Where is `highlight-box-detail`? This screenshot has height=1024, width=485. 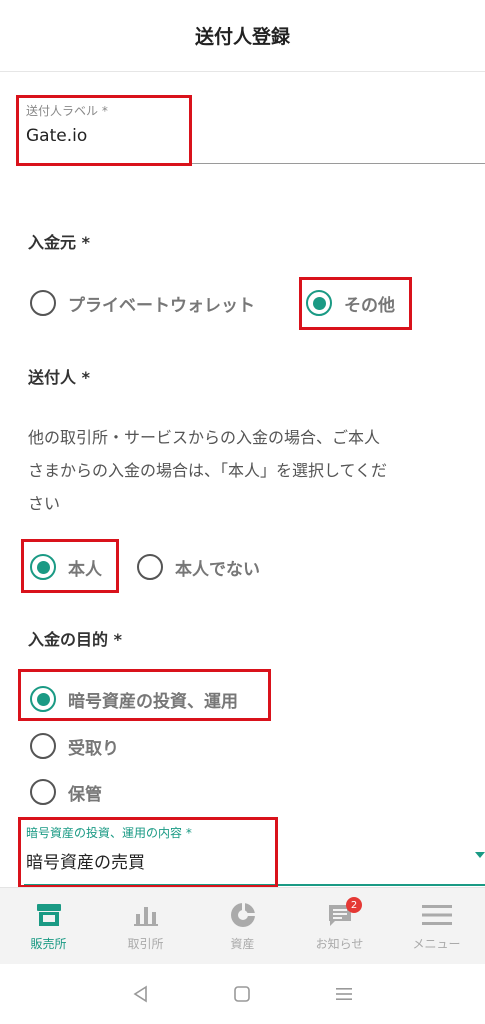
highlight-box-detail is located at coordinates (148, 852).